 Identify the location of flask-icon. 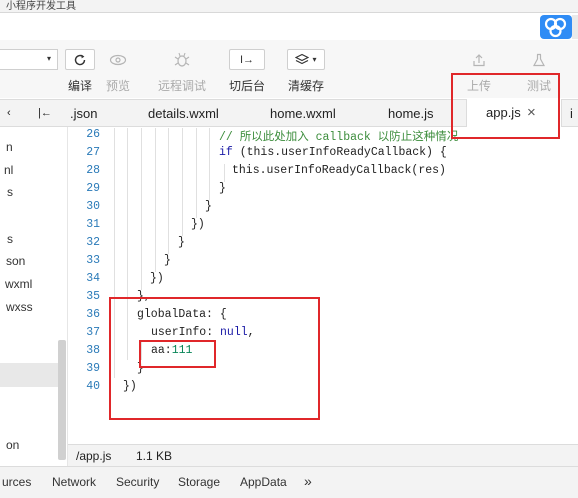
(539, 59).